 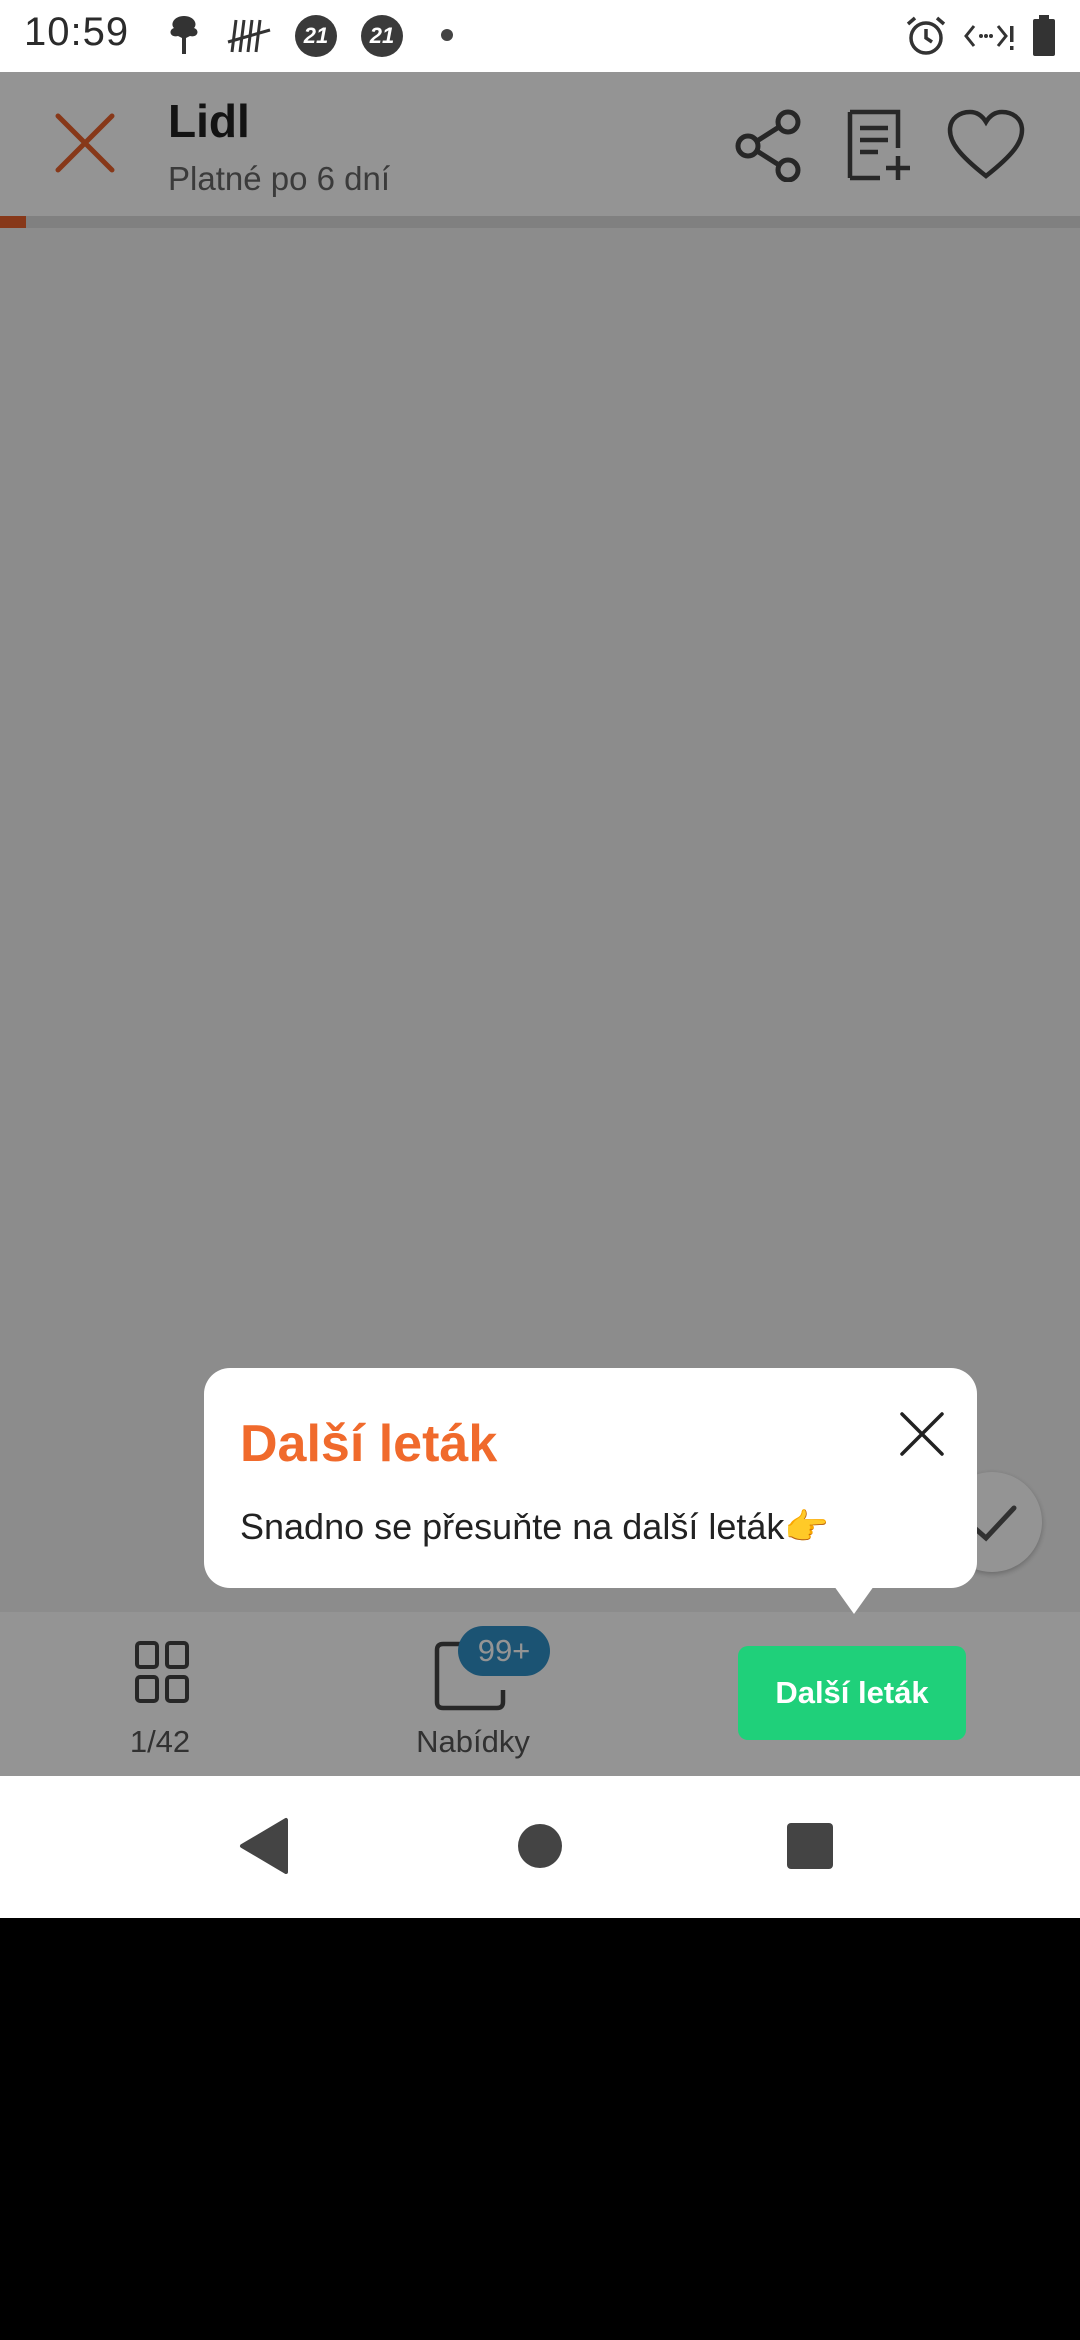 What do you see at coordinates (810, 1846) in the screenshot?
I see `recents-icon` at bounding box center [810, 1846].